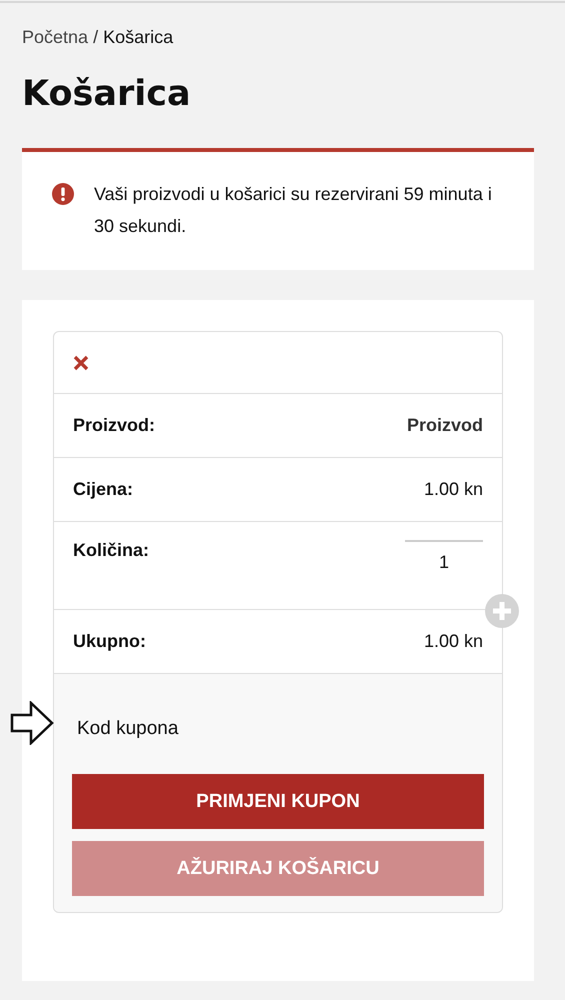  What do you see at coordinates (107, 94) in the screenshot?
I see `page-title: Košarica` at bounding box center [107, 94].